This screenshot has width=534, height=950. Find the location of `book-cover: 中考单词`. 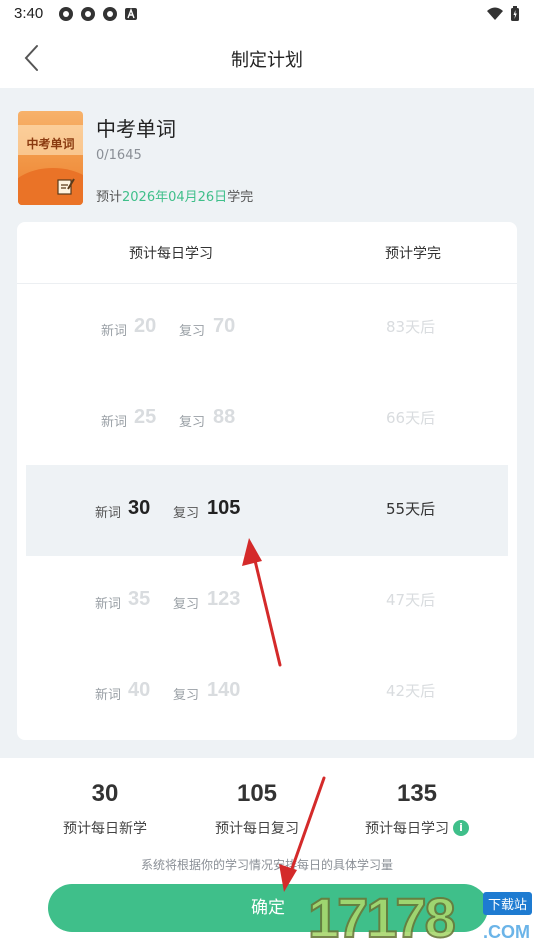

book-cover: 中考单词 is located at coordinates (50, 158).